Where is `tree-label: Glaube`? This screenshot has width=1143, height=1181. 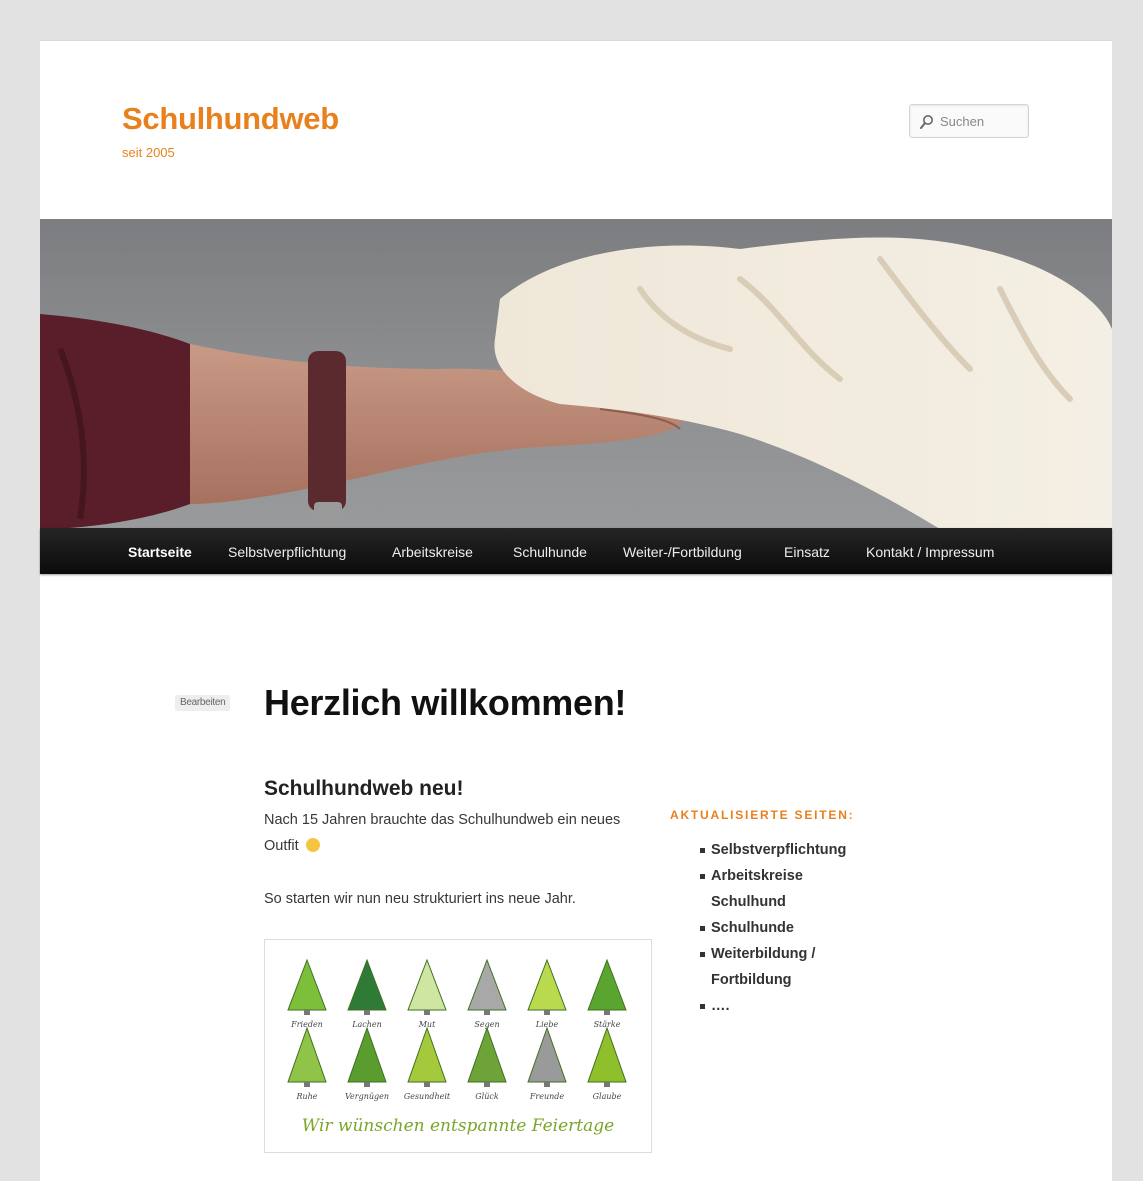 tree-label: Glaube is located at coordinates (607, 1096).